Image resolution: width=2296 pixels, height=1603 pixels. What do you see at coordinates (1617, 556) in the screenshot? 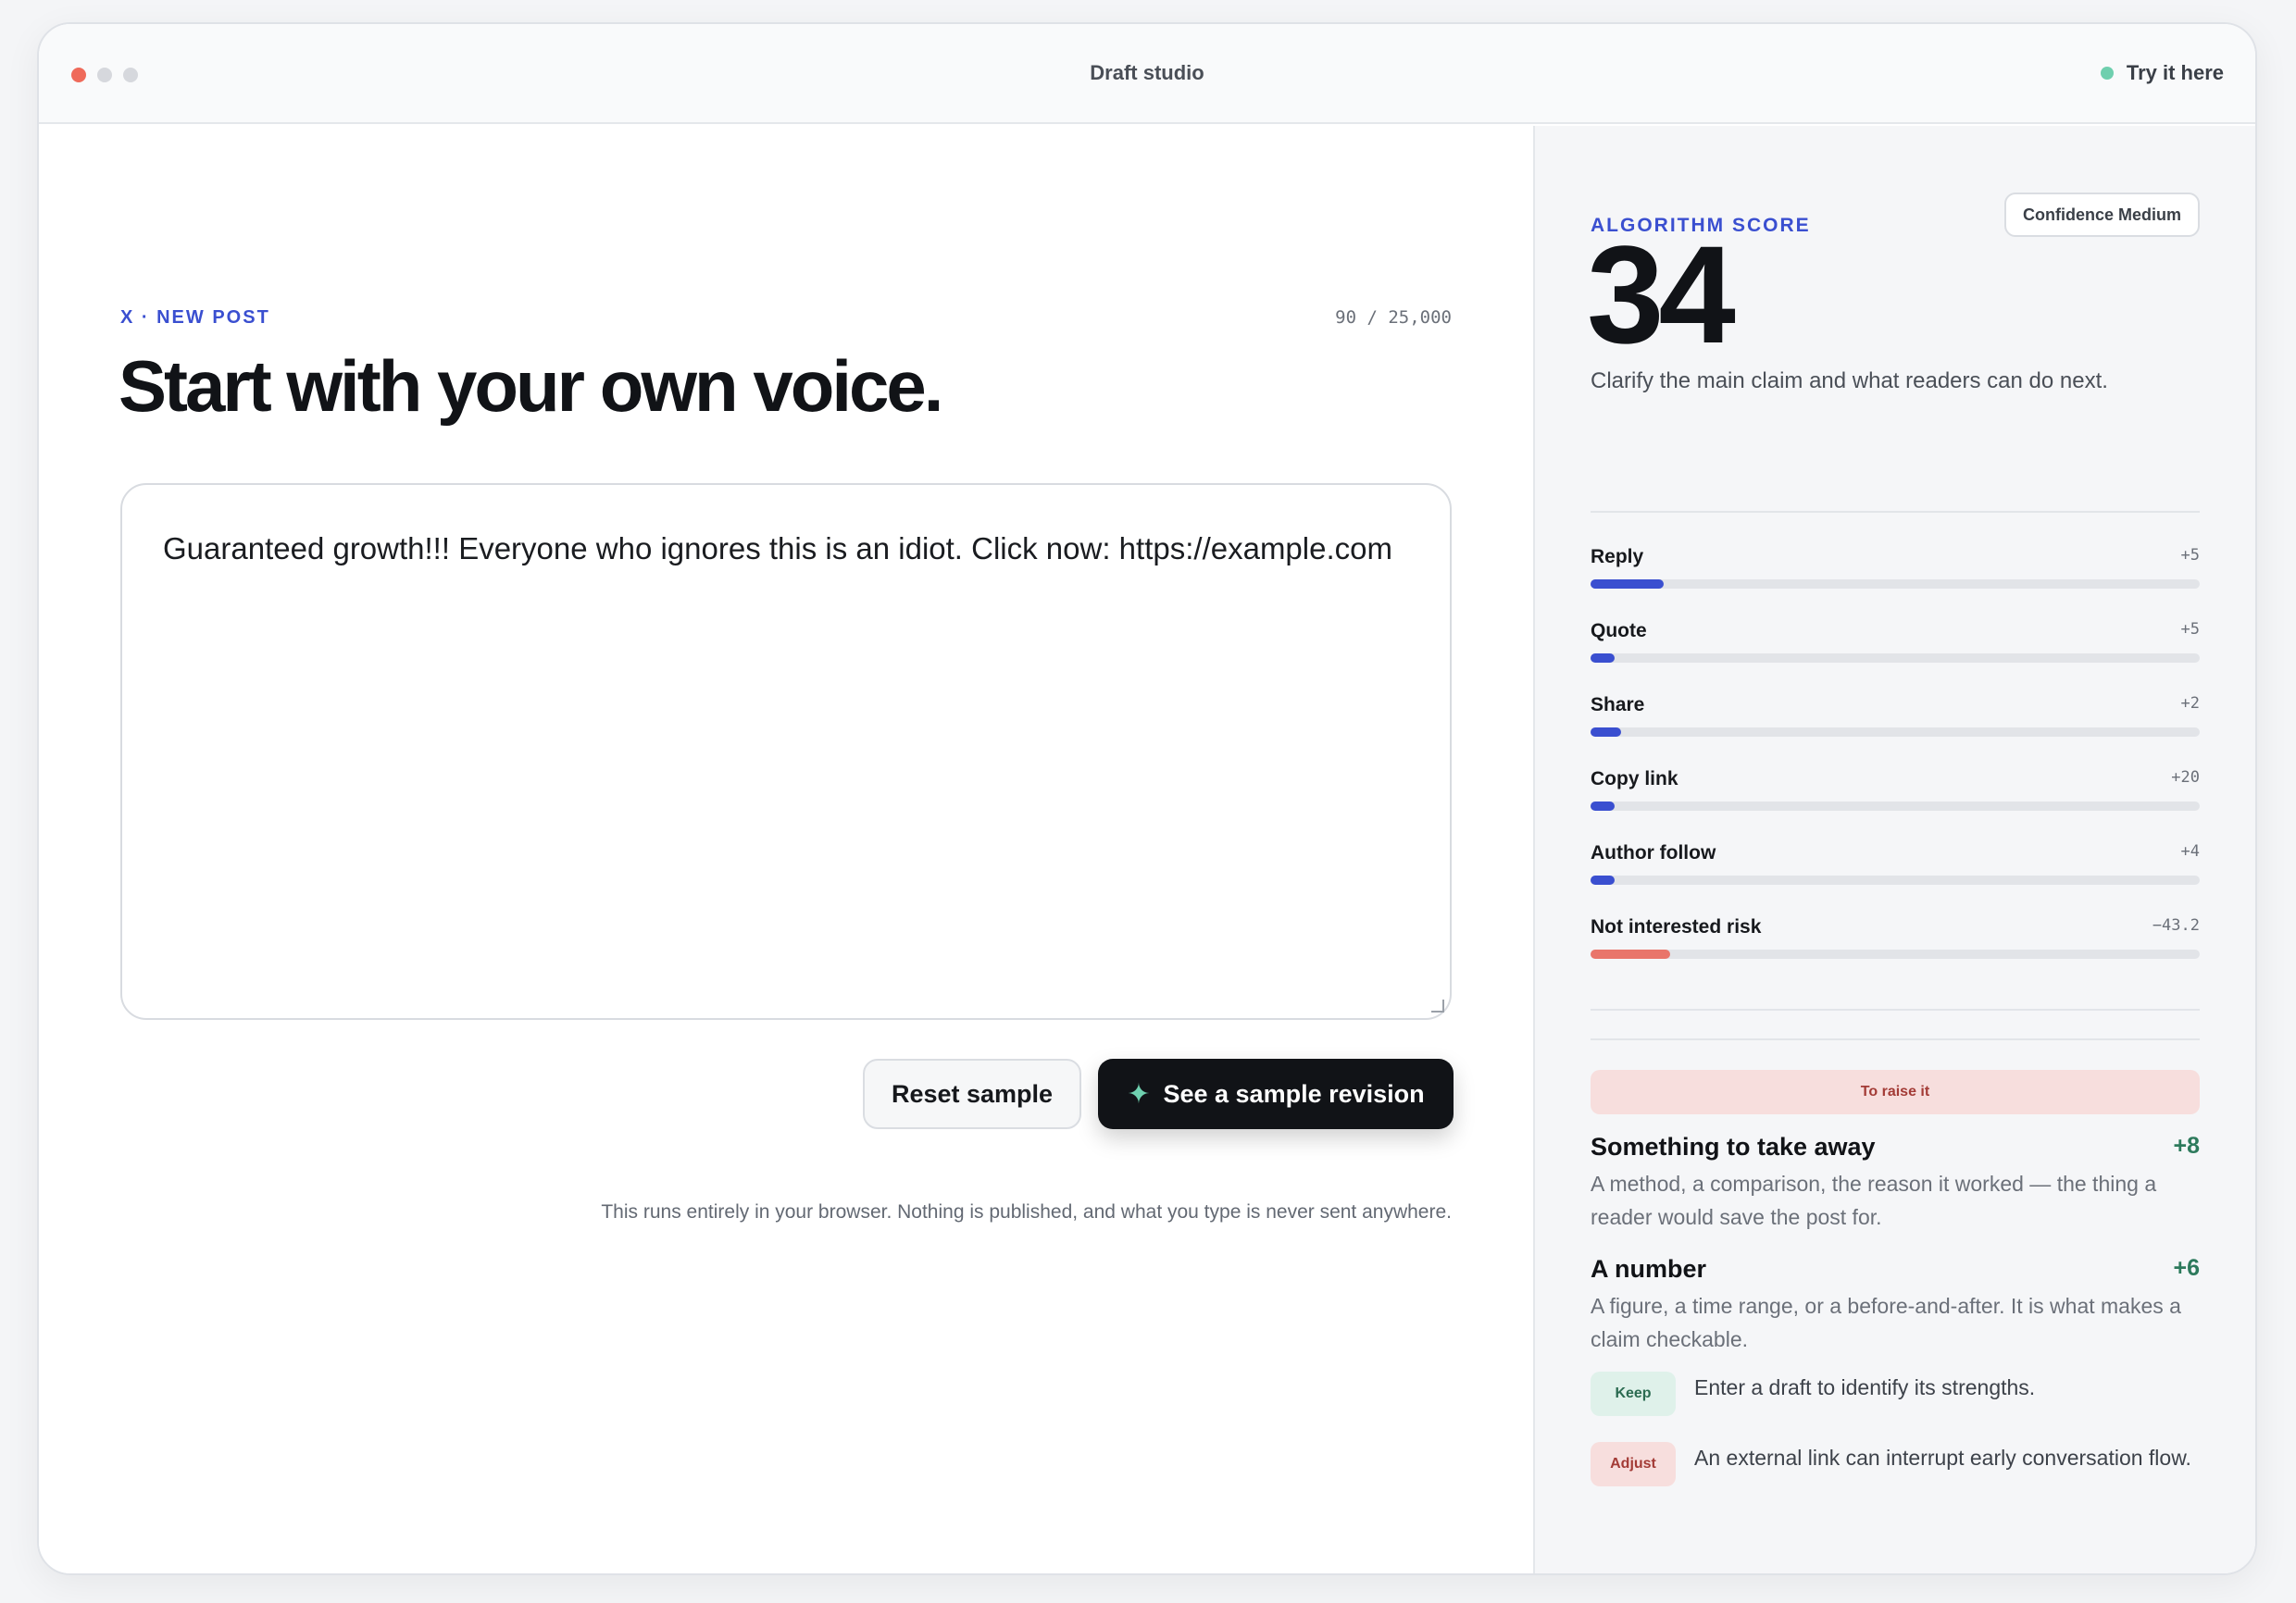
I see `metric-label: Reply` at bounding box center [1617, 556].